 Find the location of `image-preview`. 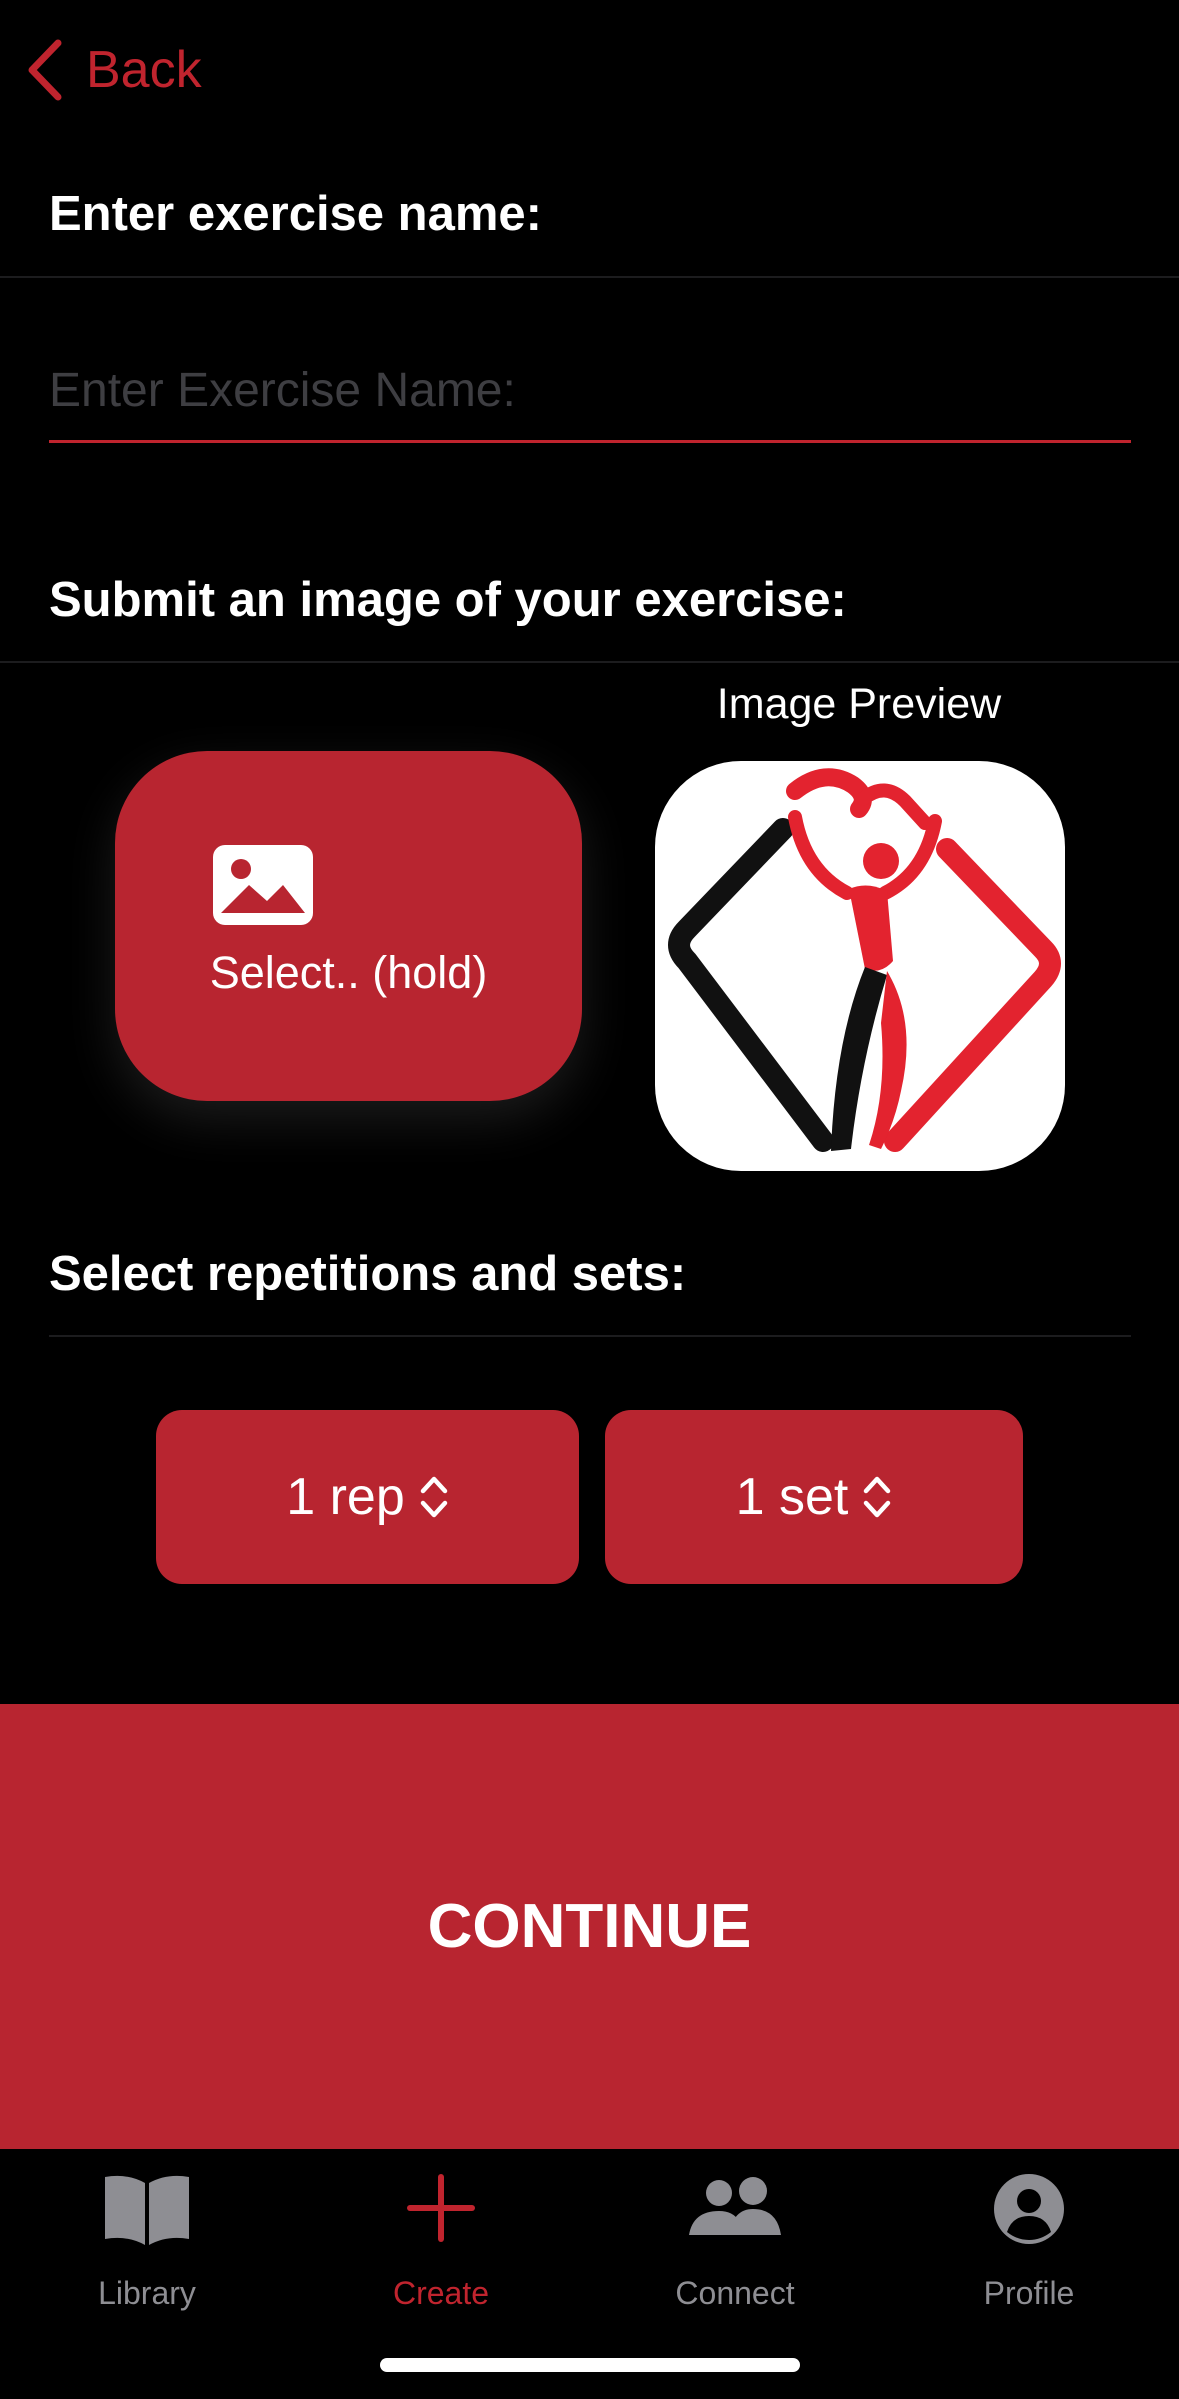

image-preview is located at coordinates (860, 966).